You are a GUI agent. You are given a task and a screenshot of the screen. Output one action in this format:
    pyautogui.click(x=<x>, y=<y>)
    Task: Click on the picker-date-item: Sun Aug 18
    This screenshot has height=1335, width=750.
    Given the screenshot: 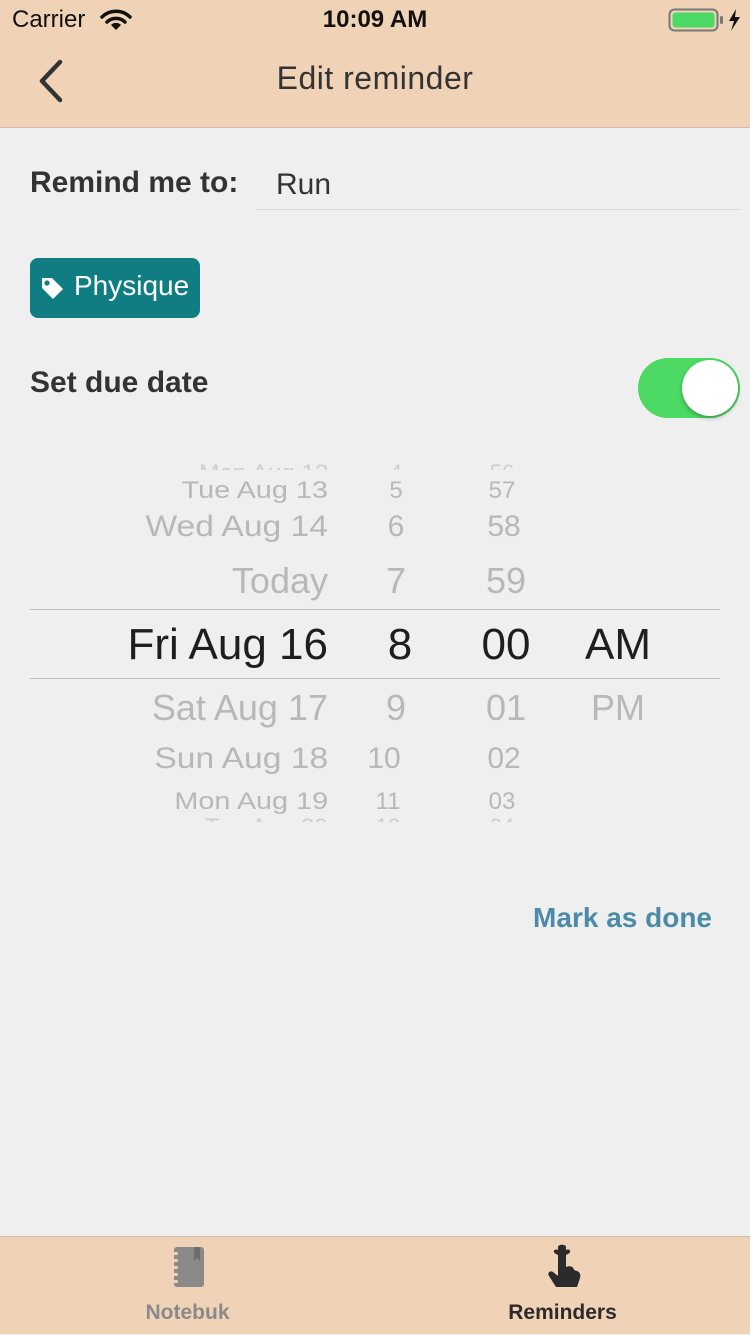 What is the action you would take?
    pyautogui.click(x=241, y=759)
    